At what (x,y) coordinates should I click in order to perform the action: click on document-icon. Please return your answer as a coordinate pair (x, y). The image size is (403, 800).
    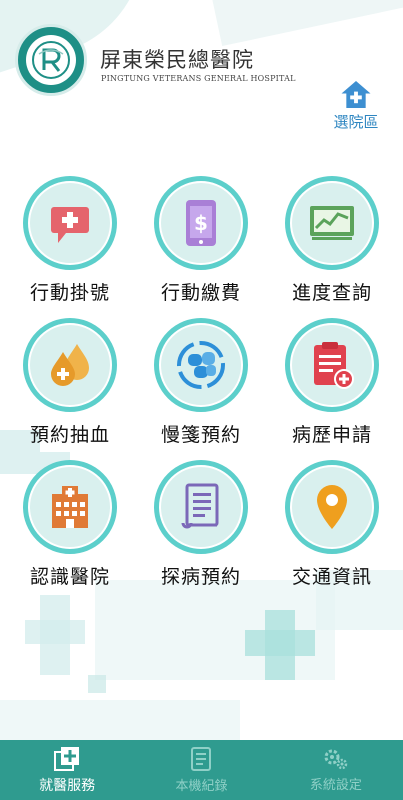
    Looking at the image, I should click on (200, 506).